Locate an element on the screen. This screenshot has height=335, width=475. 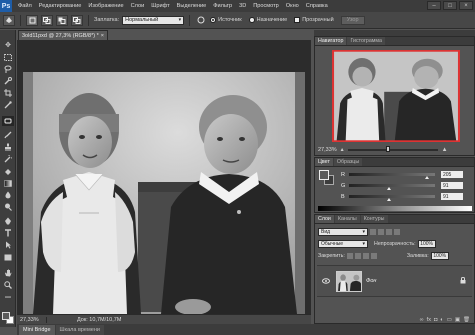
filter-type-icon is located at coordinates (389, 231).